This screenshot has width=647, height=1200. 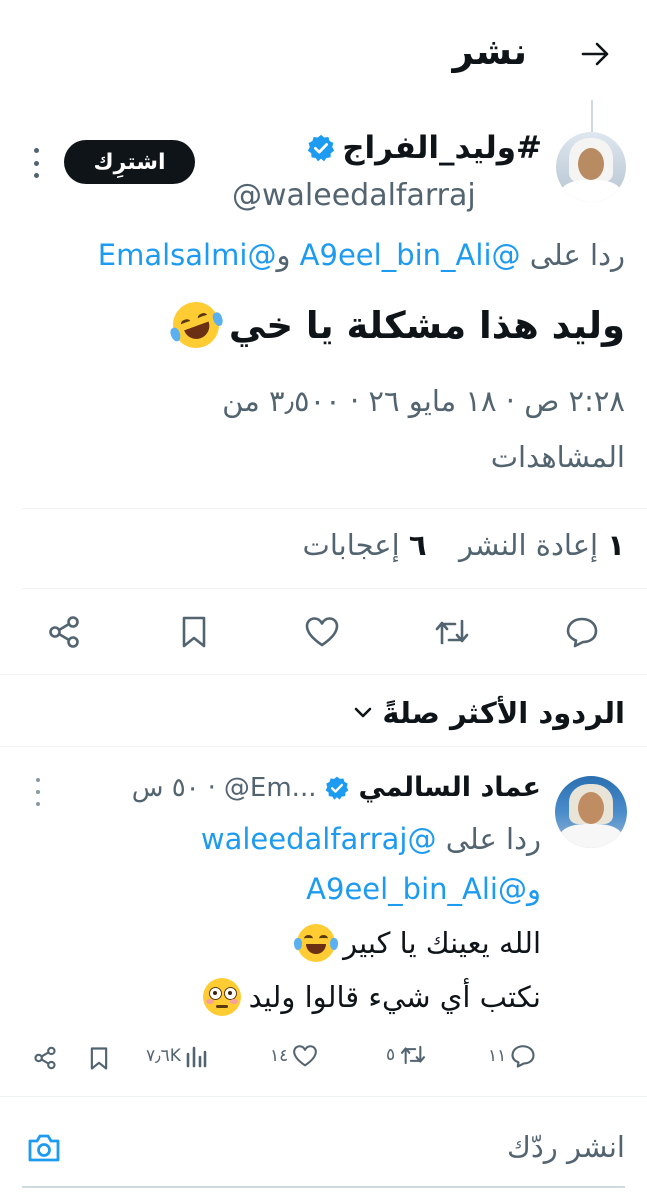 What do you see at coordinates (391, 1055) in the screenshot?
I see `reply-reposts-count: ٥` at bounding box center [391, 1055].